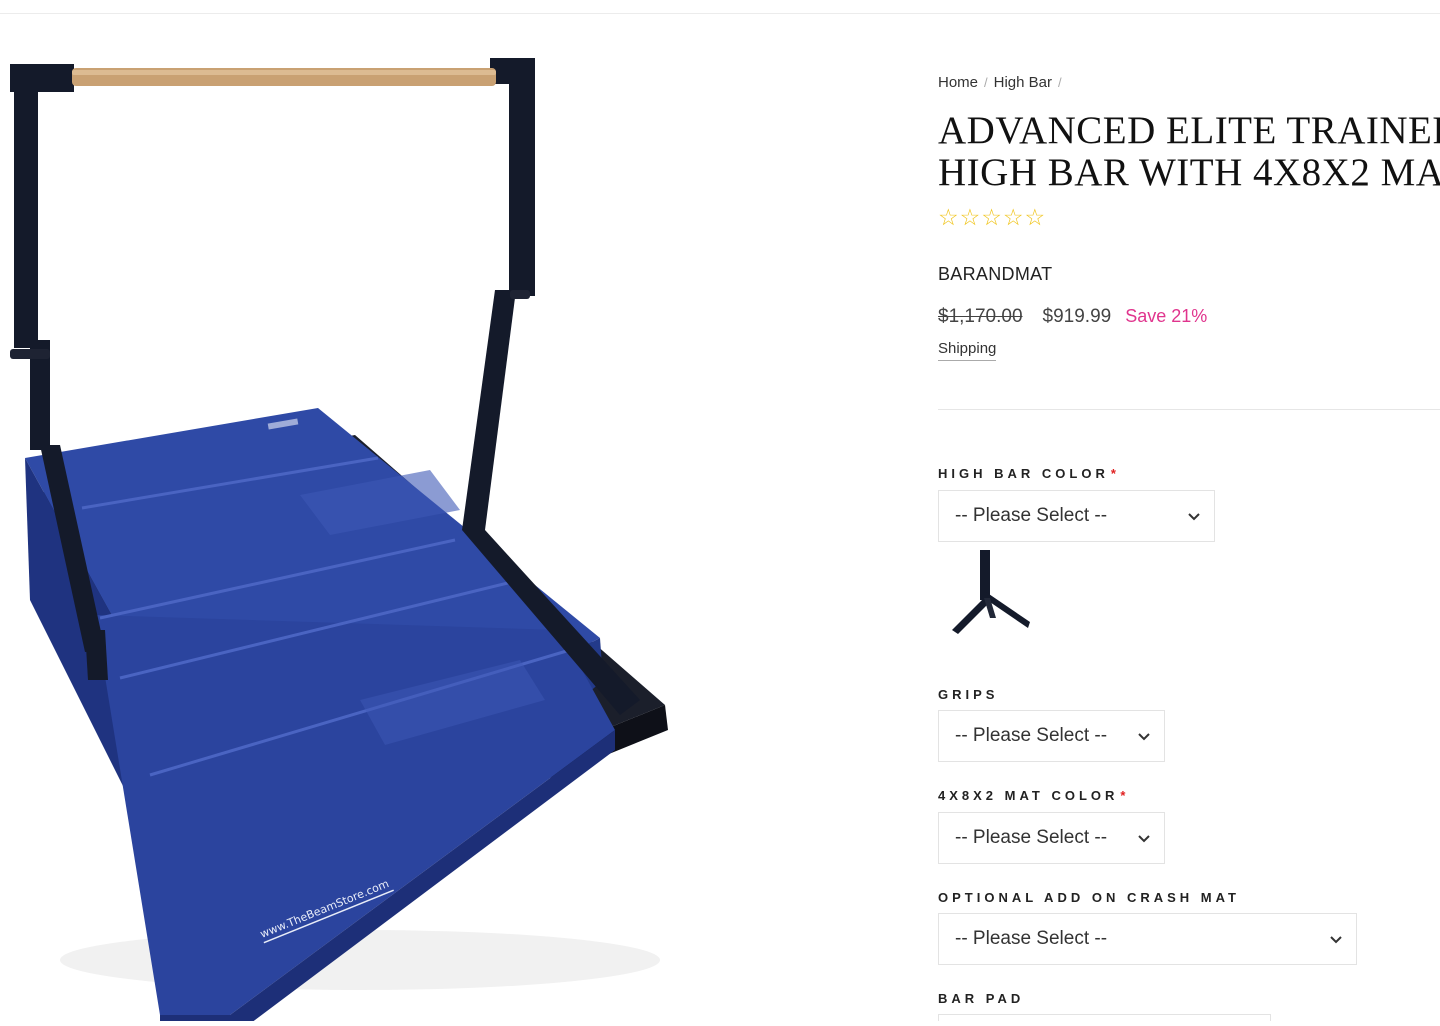 Image resolution: width=1440 pixels, height=1026 pixels. I want to click on crash-mat-select: -- Please Select --, so click(1147, 939).